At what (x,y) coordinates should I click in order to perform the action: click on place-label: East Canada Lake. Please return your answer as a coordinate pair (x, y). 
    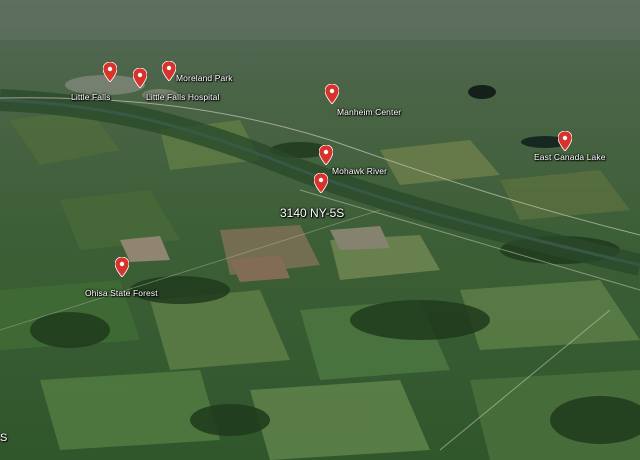
    Looking at the image, I should click on (570, 157).